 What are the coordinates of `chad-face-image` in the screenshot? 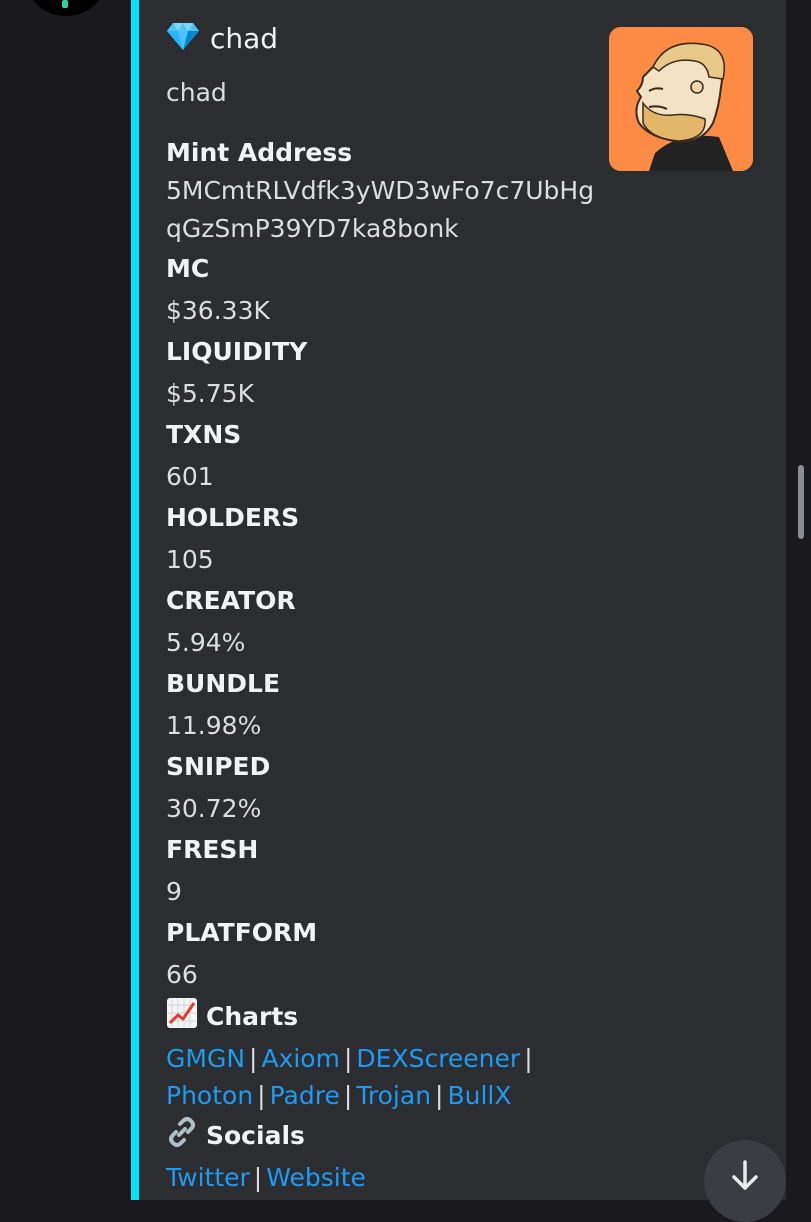 It's located at (681, 99).